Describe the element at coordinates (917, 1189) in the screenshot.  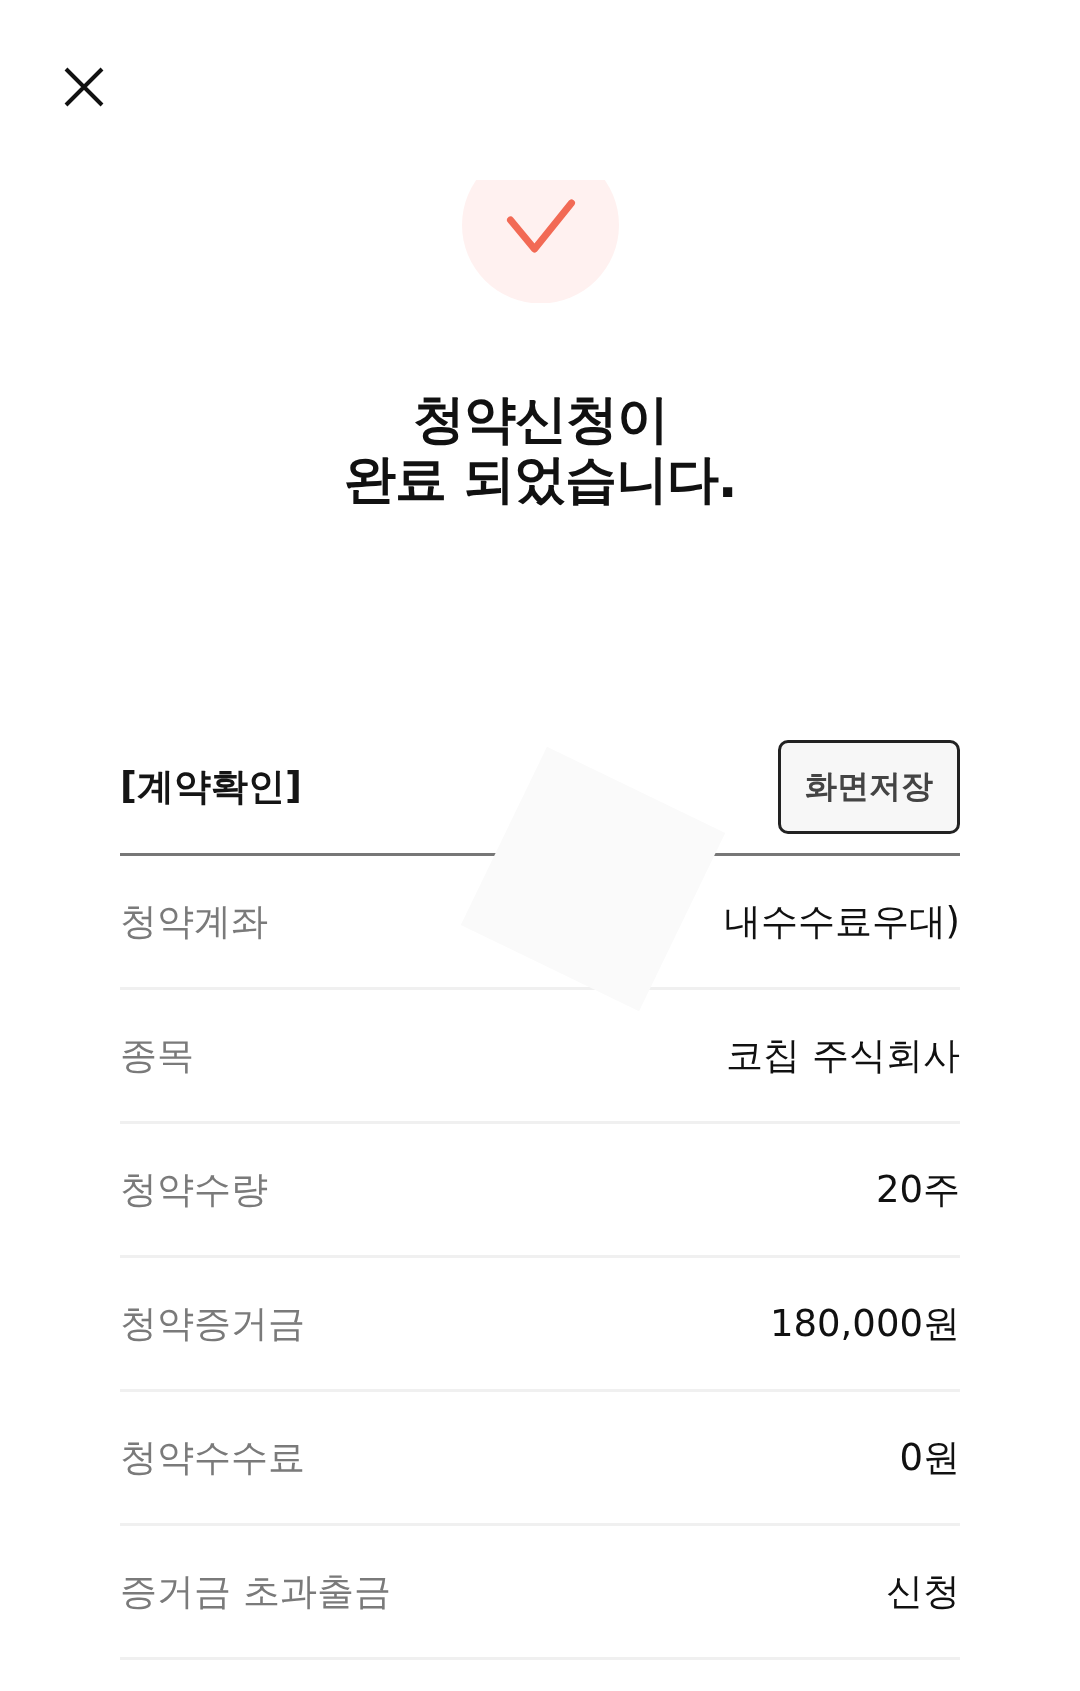
I see `row-value: 20주` at that location.